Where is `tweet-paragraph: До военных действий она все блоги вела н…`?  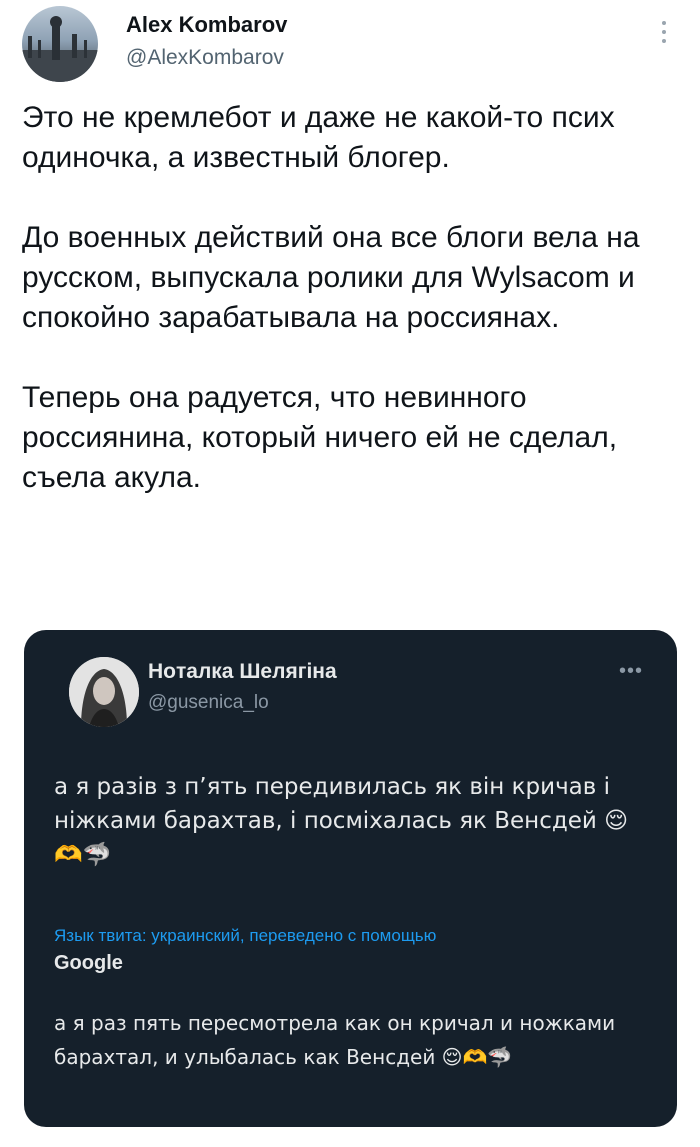
tweet-paragraph: До военных действий она все блоги вела н… is located at coordinates (331, 277).